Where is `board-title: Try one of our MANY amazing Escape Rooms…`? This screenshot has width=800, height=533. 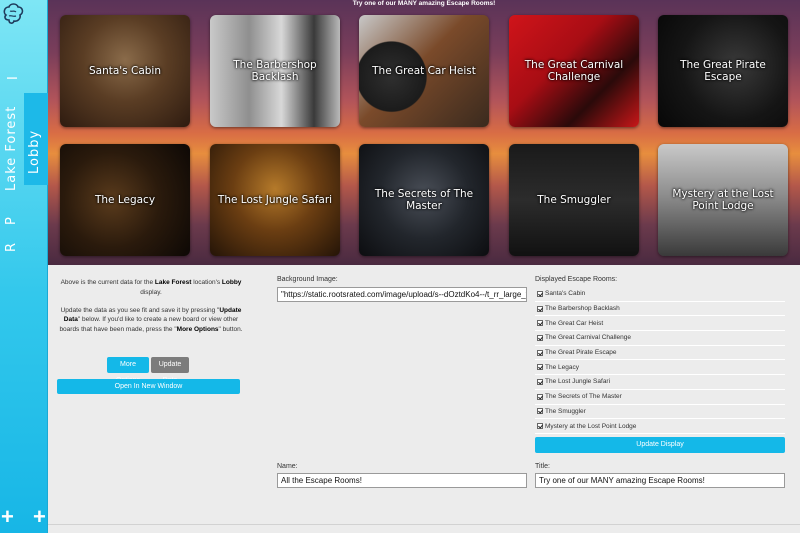
board-title: Try one of our MANY amazing Escape Rooms… is located at coordinates (424, 3).